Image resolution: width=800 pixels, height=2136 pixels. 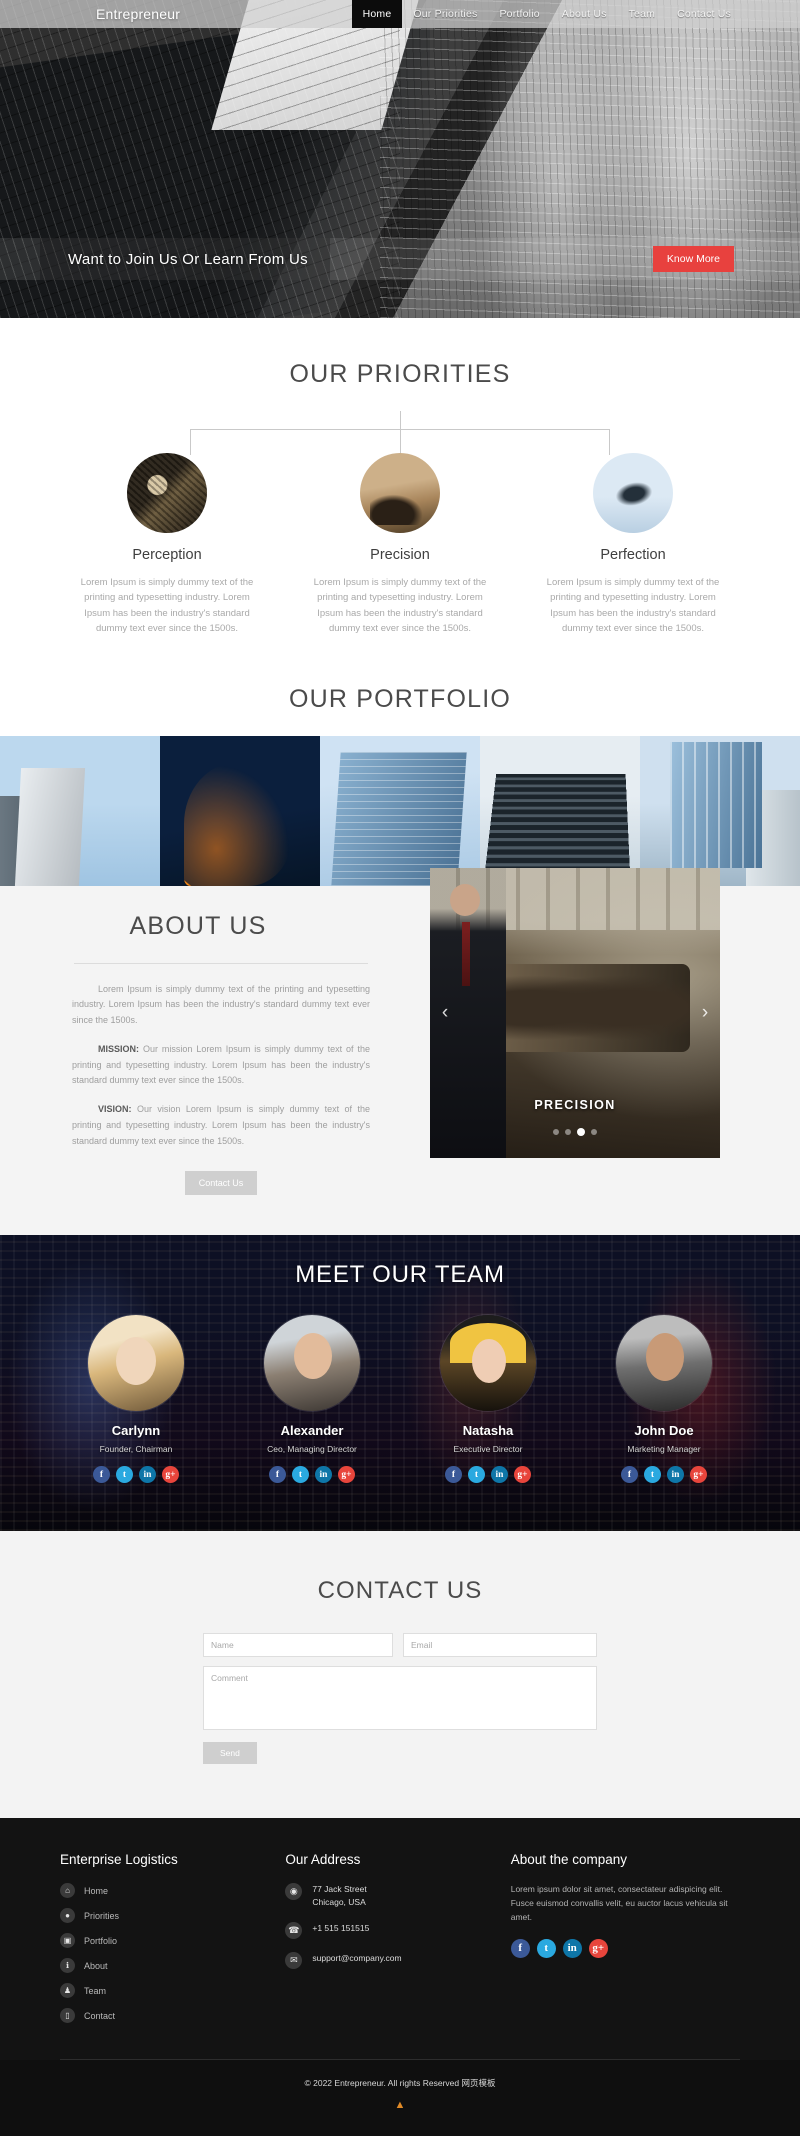 What do you see at coordinates (339, 1896) in the screenshot?
I see `footer-address-lines: 77 Jack Street Chicago, USA` at bounding box center [339, 1896].